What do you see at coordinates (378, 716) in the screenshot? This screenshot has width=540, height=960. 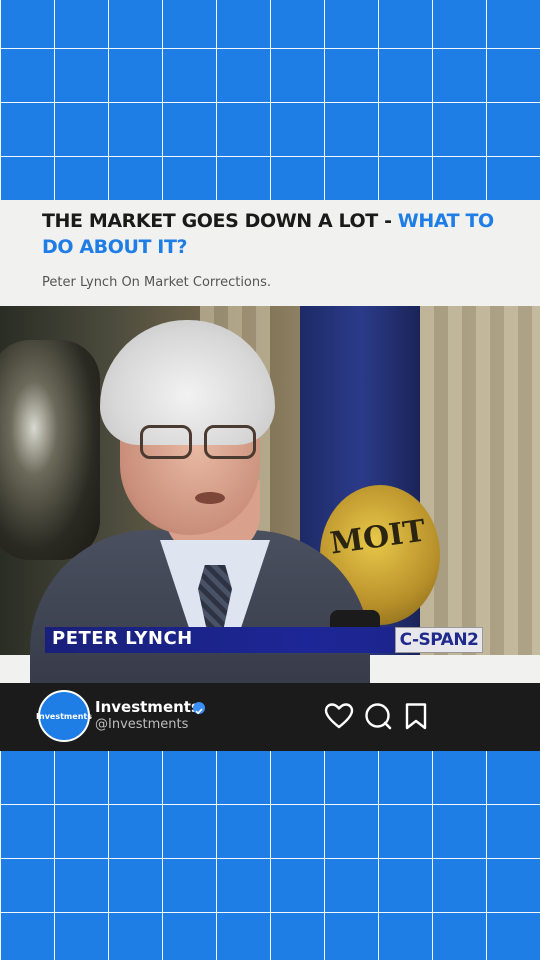 I see `comment-icon` at bounding box center [378, 716].